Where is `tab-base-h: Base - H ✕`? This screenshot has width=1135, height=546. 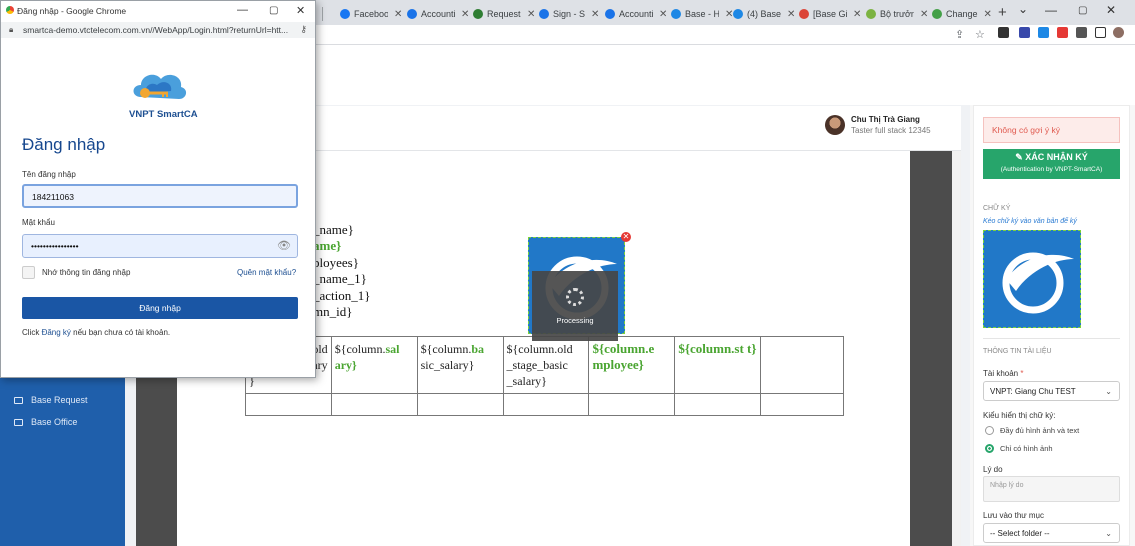
tab-base-h: Base - H ✕ is located at coordinates (702, 14).